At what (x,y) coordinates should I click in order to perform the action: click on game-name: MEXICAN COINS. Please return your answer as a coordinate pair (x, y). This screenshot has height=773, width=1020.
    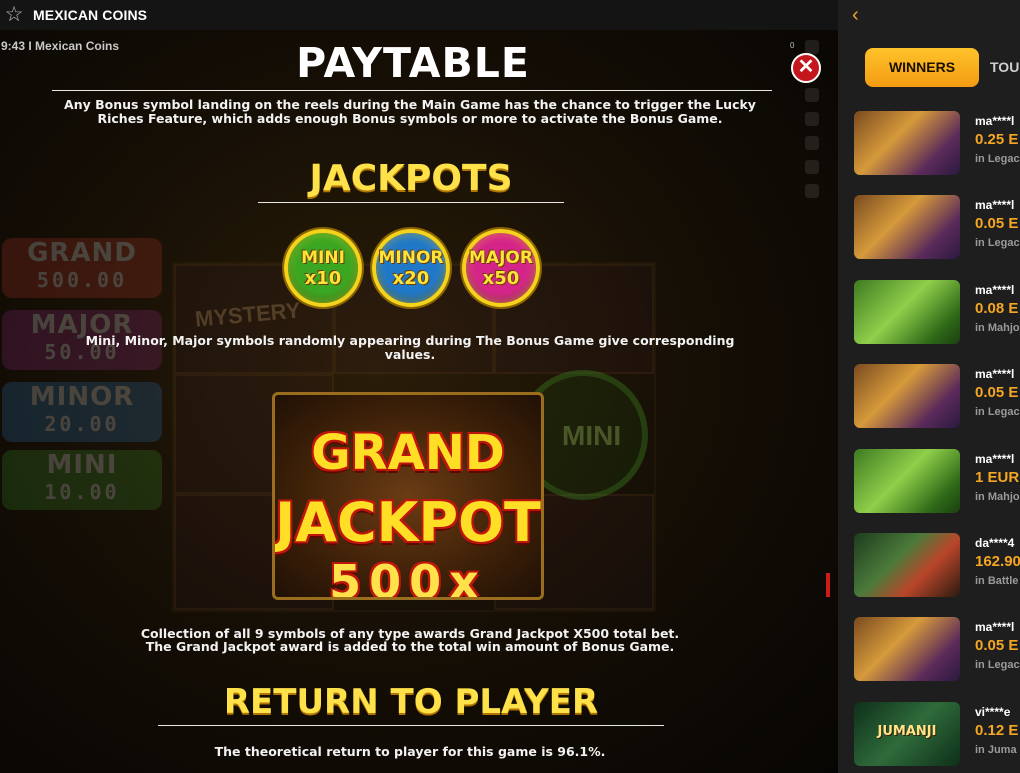
    Looking at the image, I should click on (90, 15).